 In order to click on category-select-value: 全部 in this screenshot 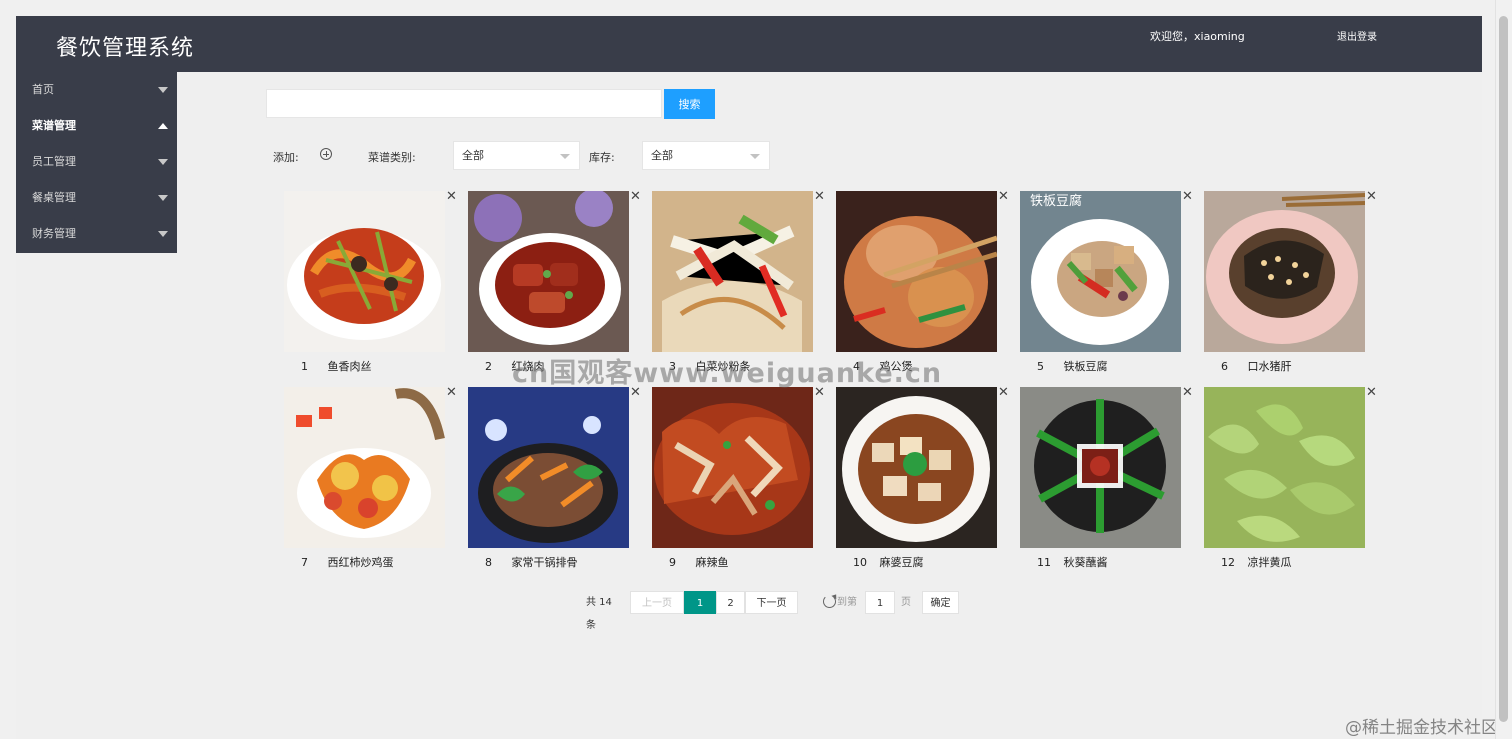, I will do `click(473, 155)`.